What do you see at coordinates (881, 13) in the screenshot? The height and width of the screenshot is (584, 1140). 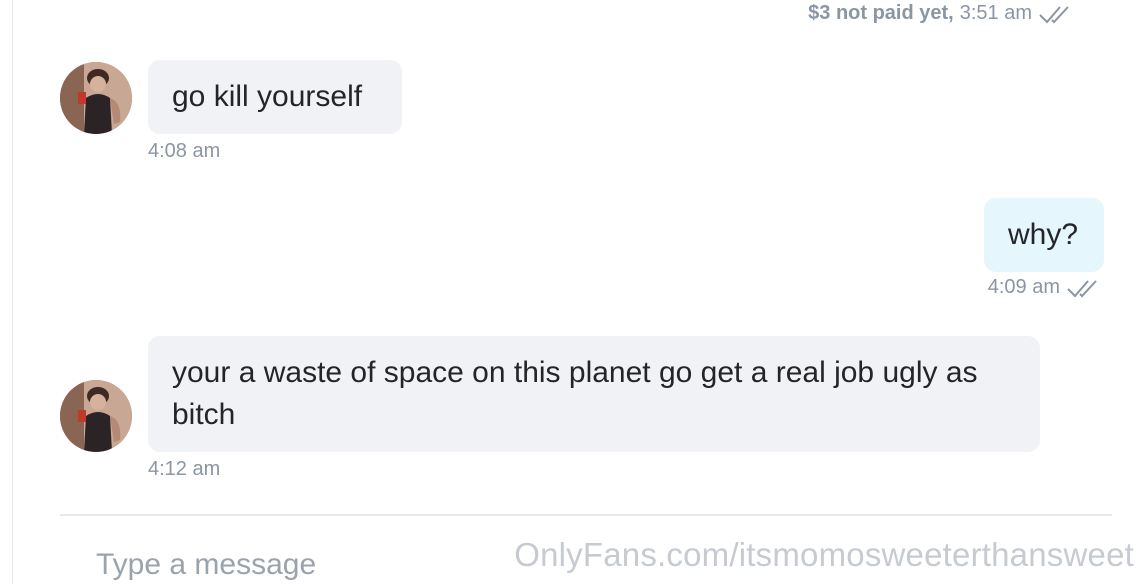 I see `payment-status: $3 not paid yet,` at bounding box center [881, 13].